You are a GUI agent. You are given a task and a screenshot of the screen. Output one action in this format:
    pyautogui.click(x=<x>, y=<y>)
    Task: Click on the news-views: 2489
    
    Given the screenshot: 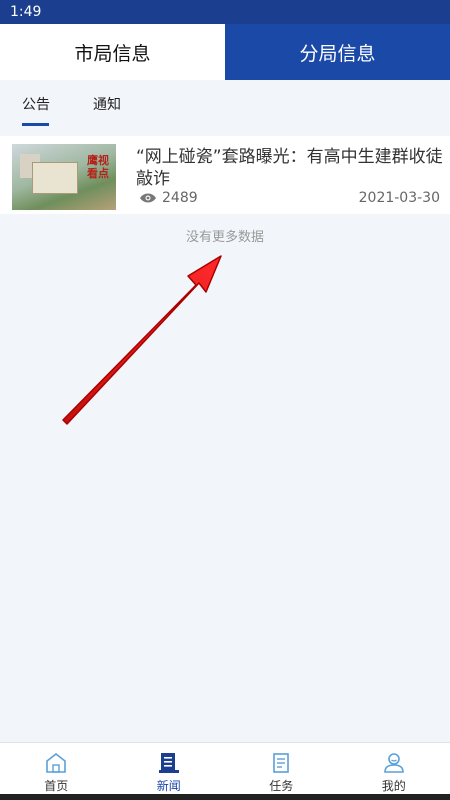 What is the action you would take?
    pyautogui.click(x=169, y=198)
    